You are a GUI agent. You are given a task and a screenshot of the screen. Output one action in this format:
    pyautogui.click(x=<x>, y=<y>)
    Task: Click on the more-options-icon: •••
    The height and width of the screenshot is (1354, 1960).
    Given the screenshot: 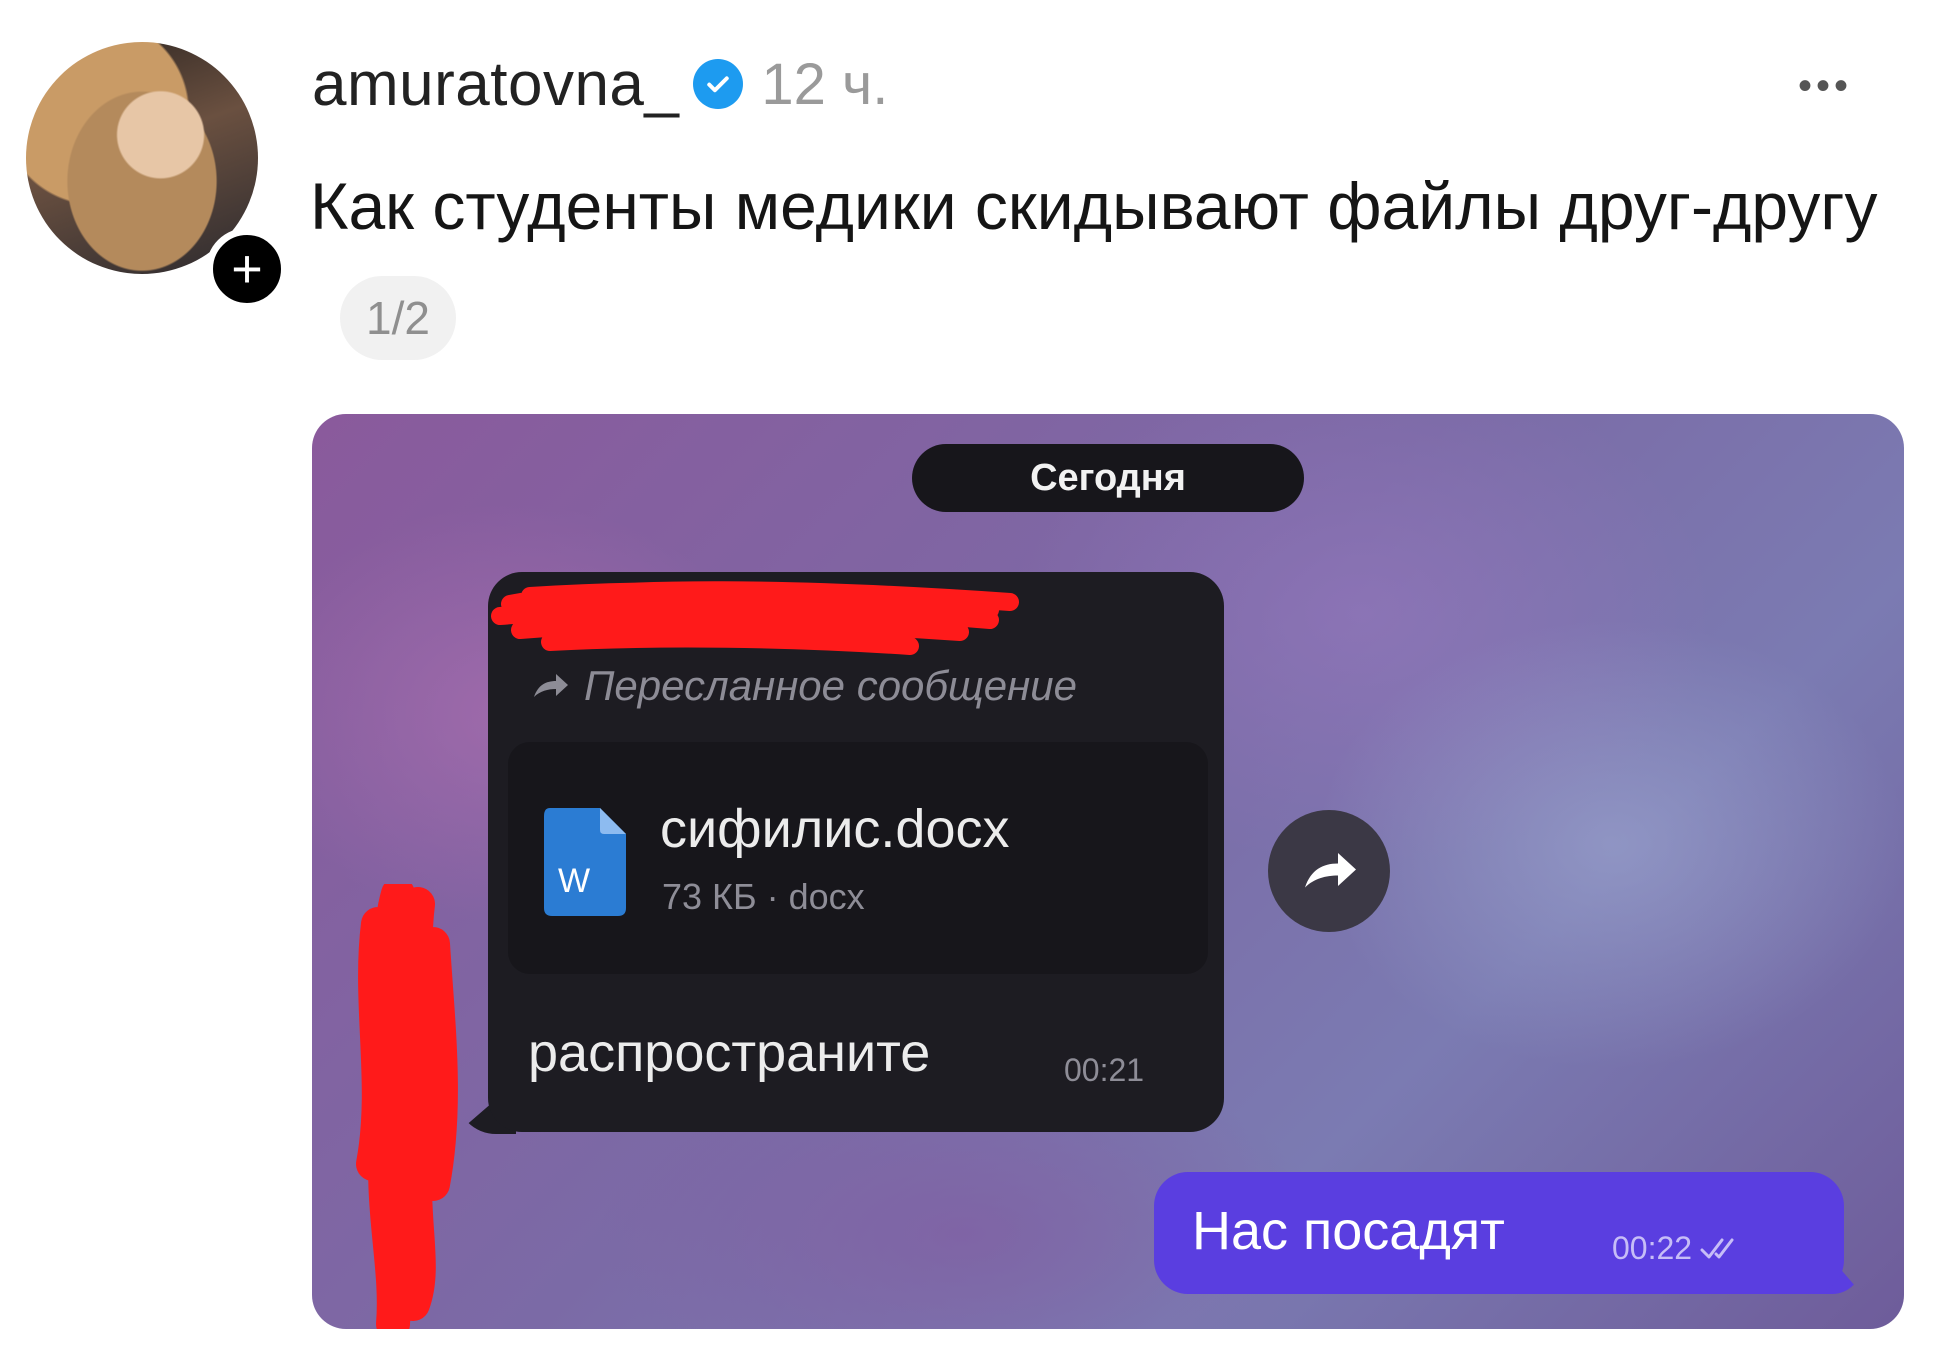 What is the action you would take?
    pyautogui.click(x=1825, y=86)
    